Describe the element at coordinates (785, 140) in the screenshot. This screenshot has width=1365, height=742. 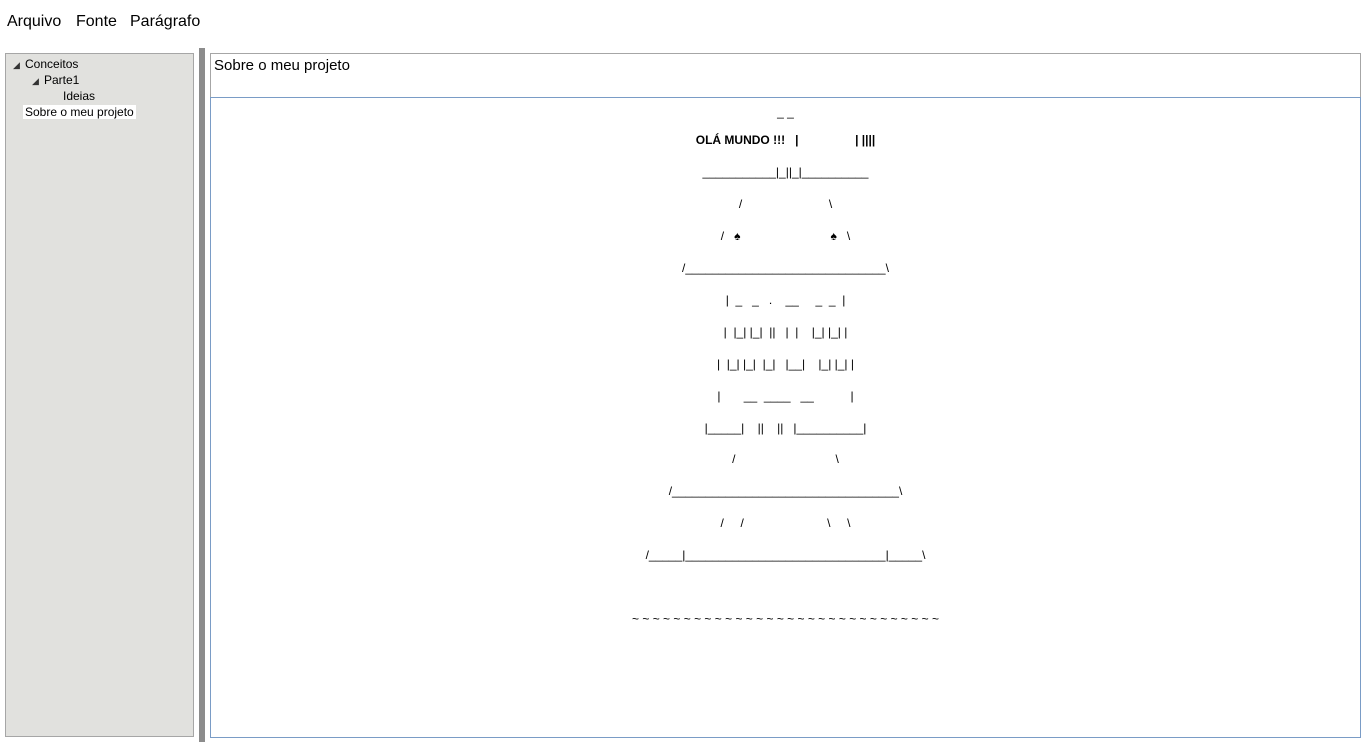
I see `art-line: OLÁ MUNDO !!! | | ||||` at that location.